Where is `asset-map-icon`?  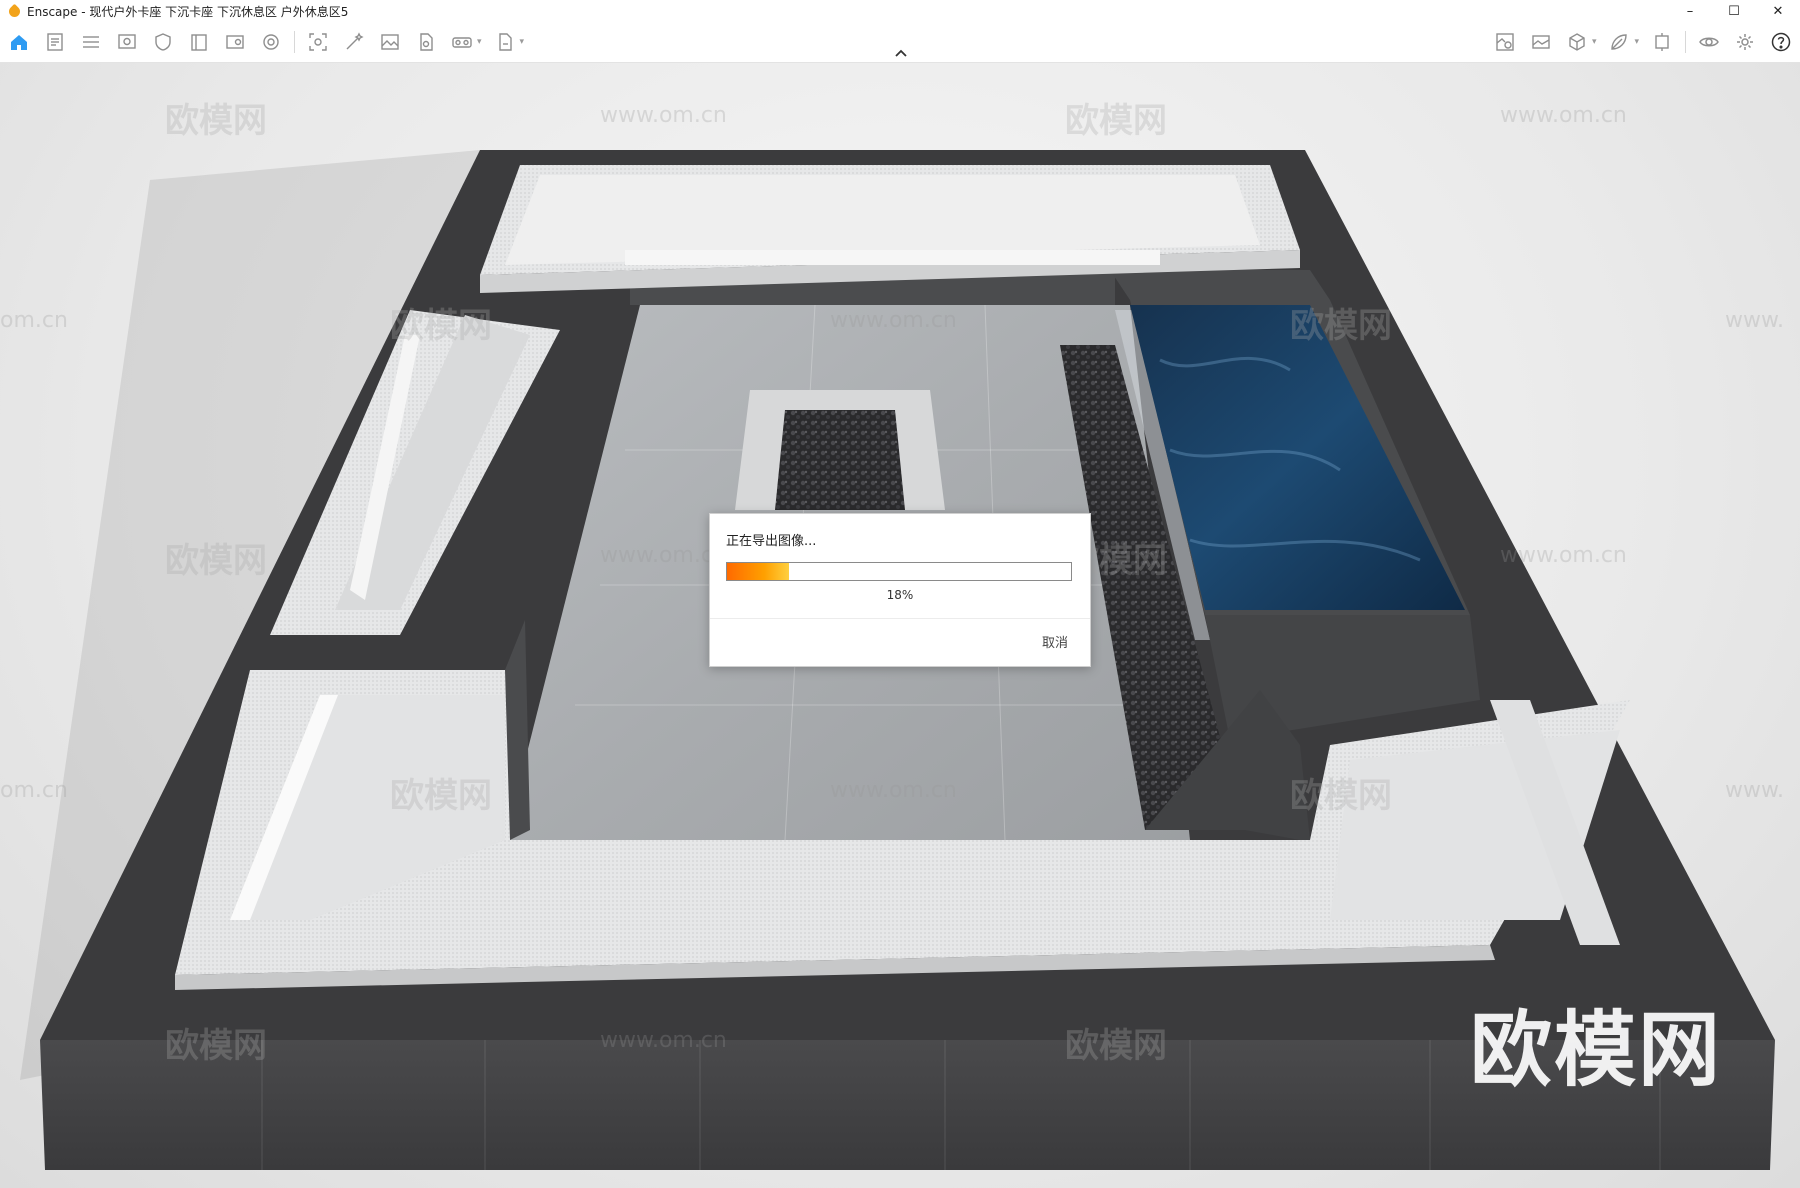
asset-map-icon is located at coordinates (1505, 42).